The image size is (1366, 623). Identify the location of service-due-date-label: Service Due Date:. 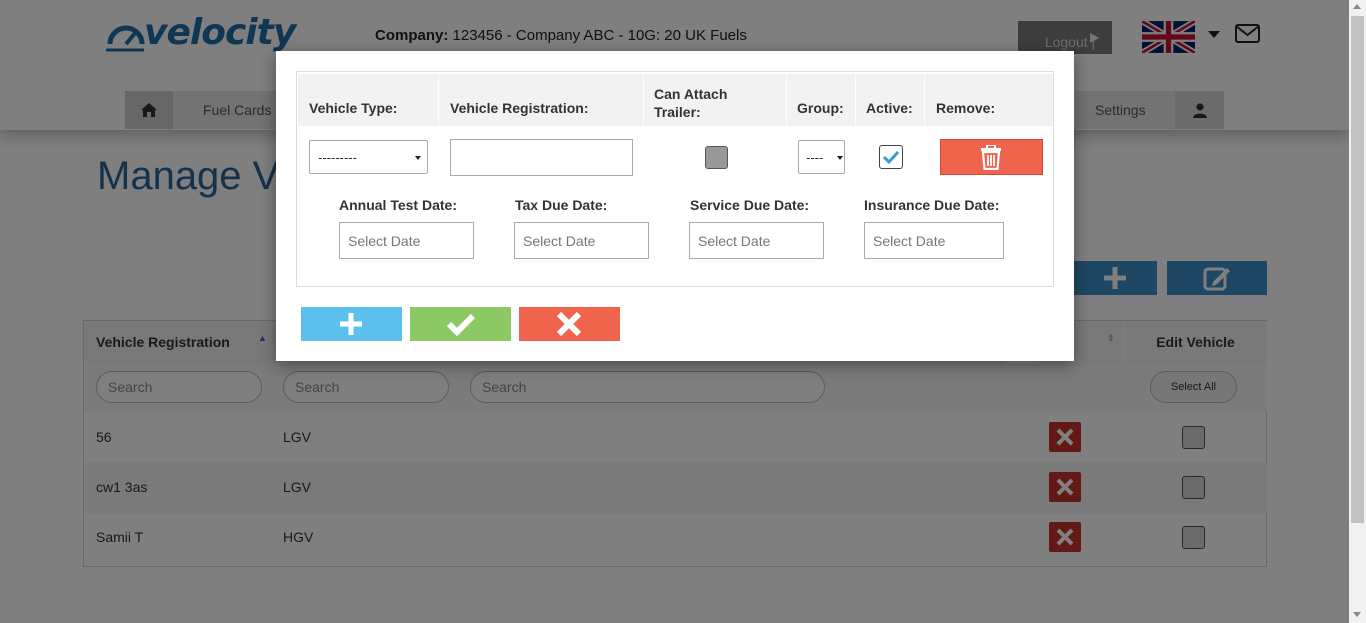
(750, 205).